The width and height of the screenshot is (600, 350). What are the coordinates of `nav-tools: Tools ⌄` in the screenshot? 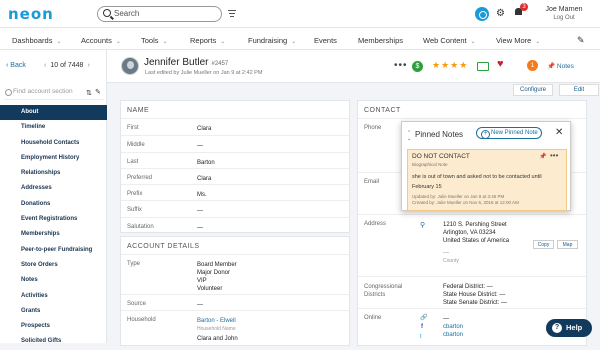 It's located at (154, 40).